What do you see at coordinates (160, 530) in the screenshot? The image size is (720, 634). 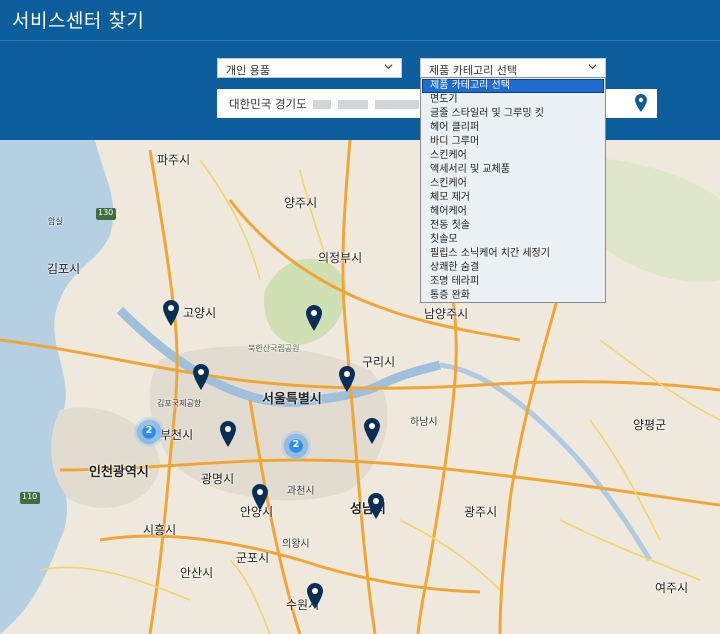 I see `map-label: 시흥시` at bounding box center [160, 530].